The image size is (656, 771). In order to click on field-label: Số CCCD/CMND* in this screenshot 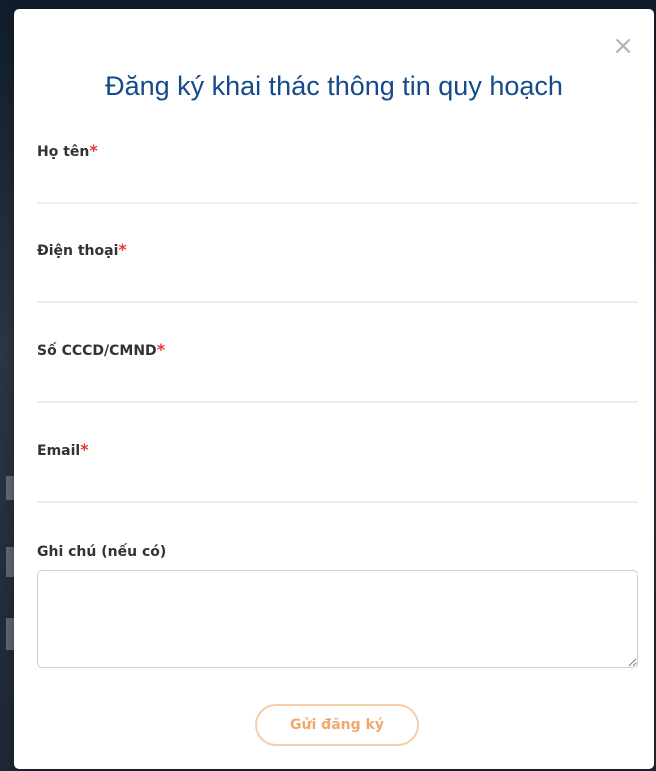, I will do `click(337, 349)`.